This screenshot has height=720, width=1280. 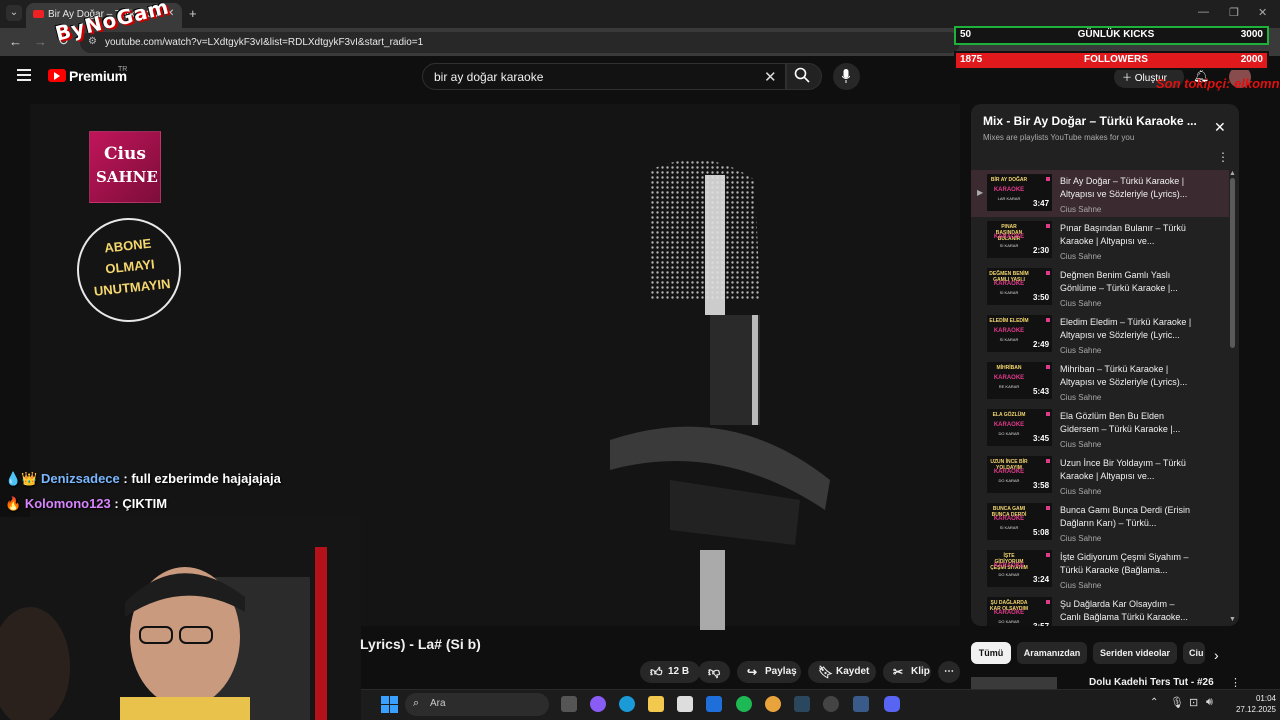 What do you see at coordinates (980, 192) in the screenshot?
I see `now-playing-icon: ▶` at bounding box center [980, 192].